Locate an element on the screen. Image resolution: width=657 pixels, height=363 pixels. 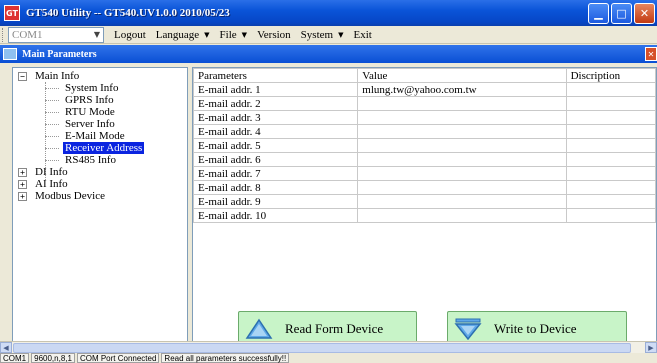
tree-node-di-info: + DI Info is located at coordinates (100, 172).